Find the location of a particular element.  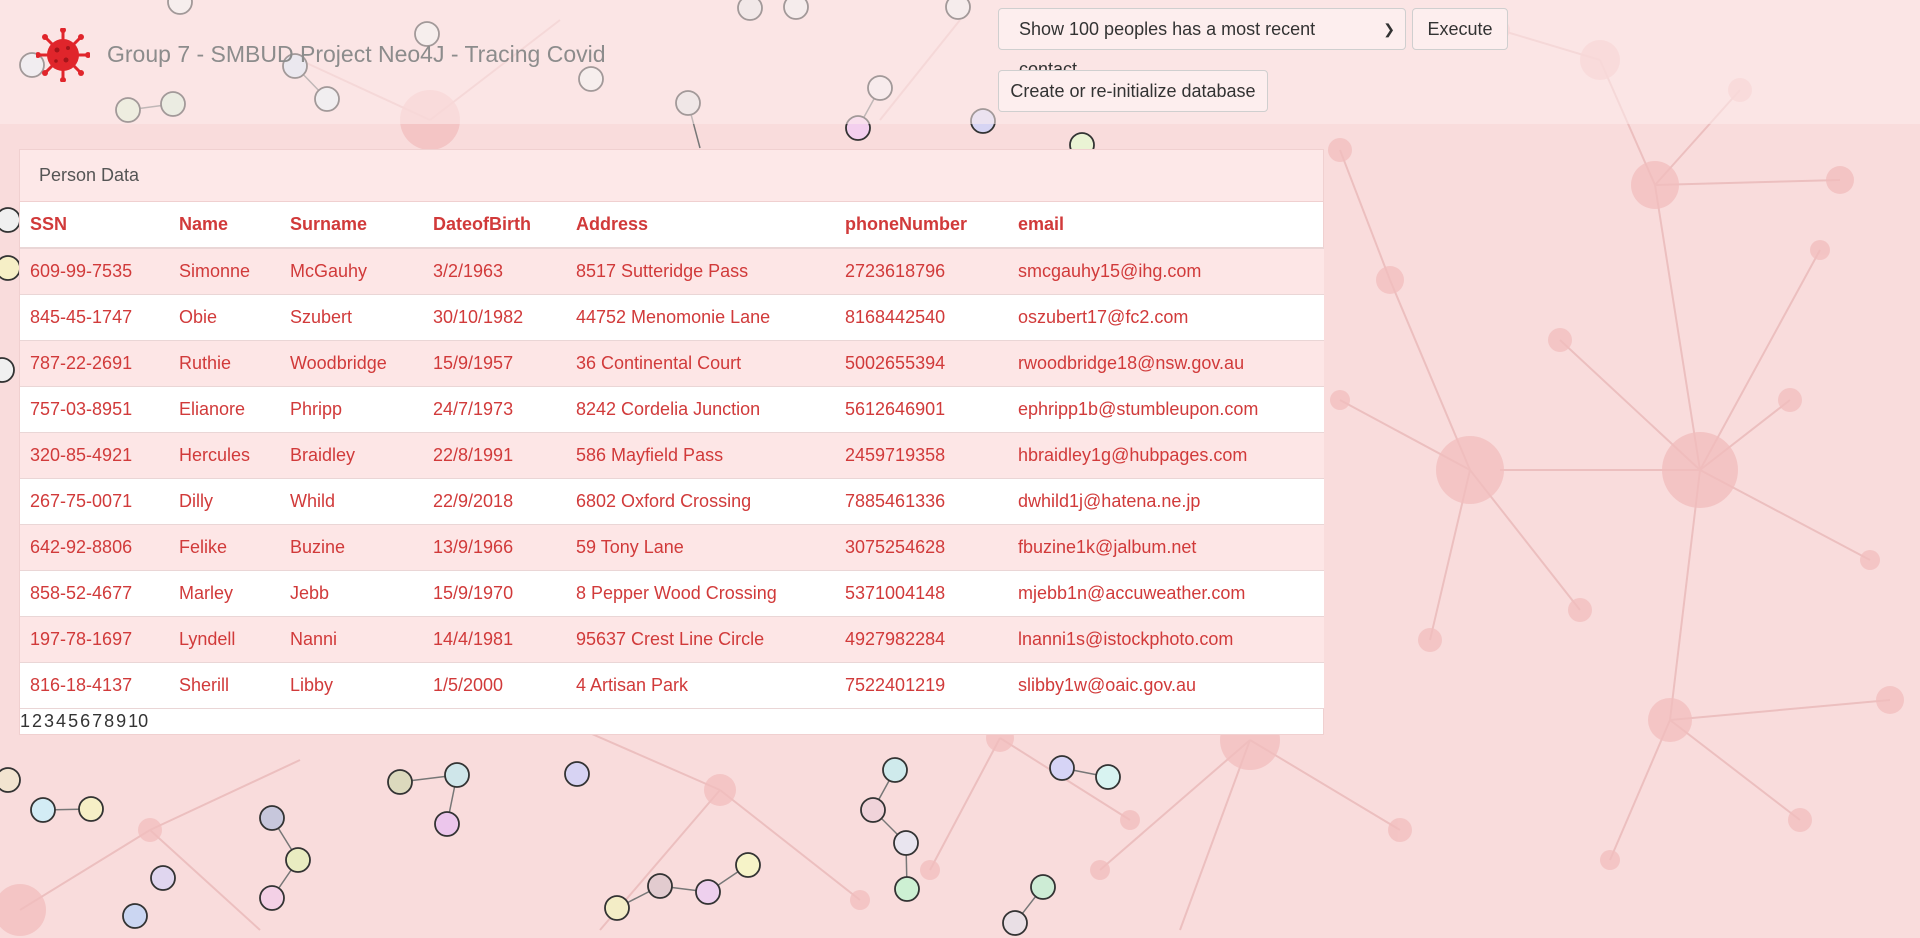

cell-dateofbirth: 14/4/1981 is located at coordinates (473, 638).